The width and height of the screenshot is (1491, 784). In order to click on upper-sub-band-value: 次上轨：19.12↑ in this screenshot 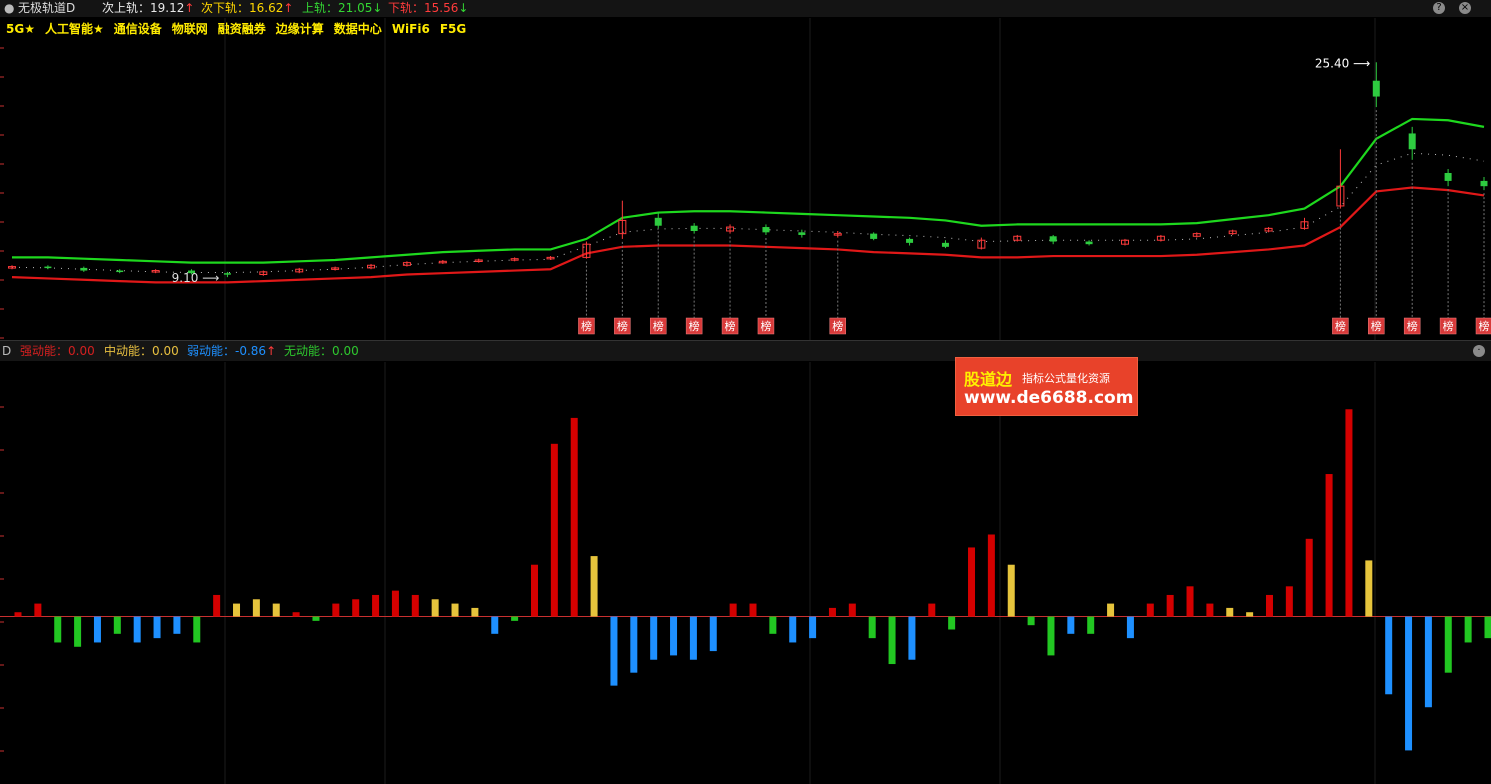, I will do `click(148, 8)`.